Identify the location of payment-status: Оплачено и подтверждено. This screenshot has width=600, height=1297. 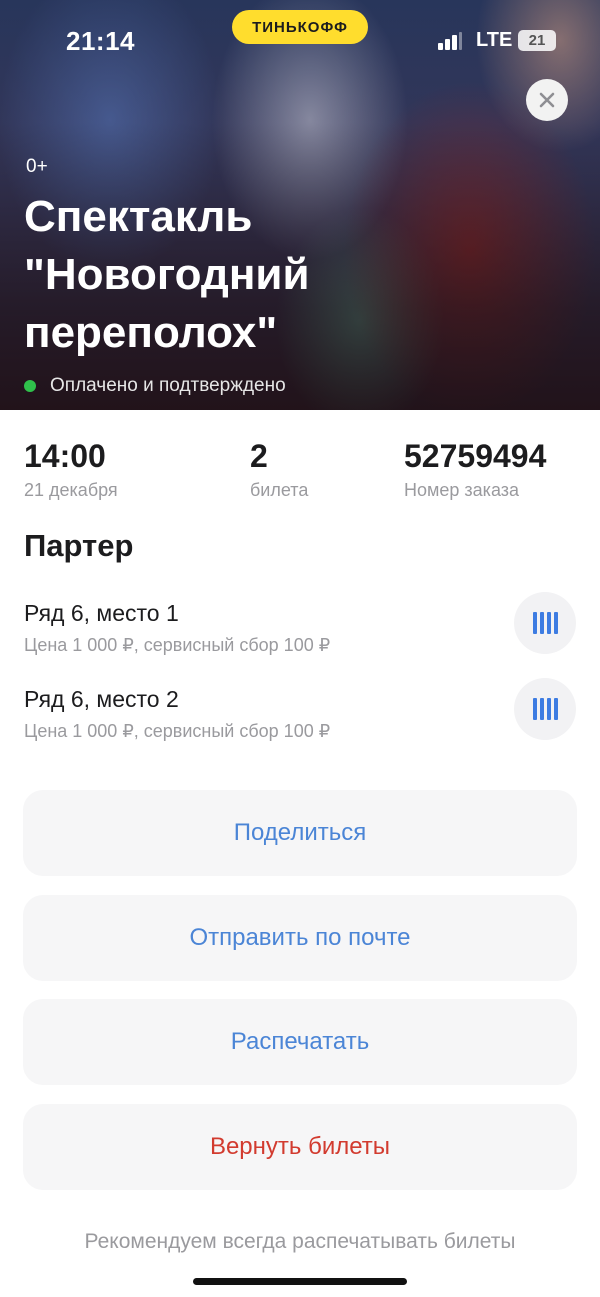
(155, 386).